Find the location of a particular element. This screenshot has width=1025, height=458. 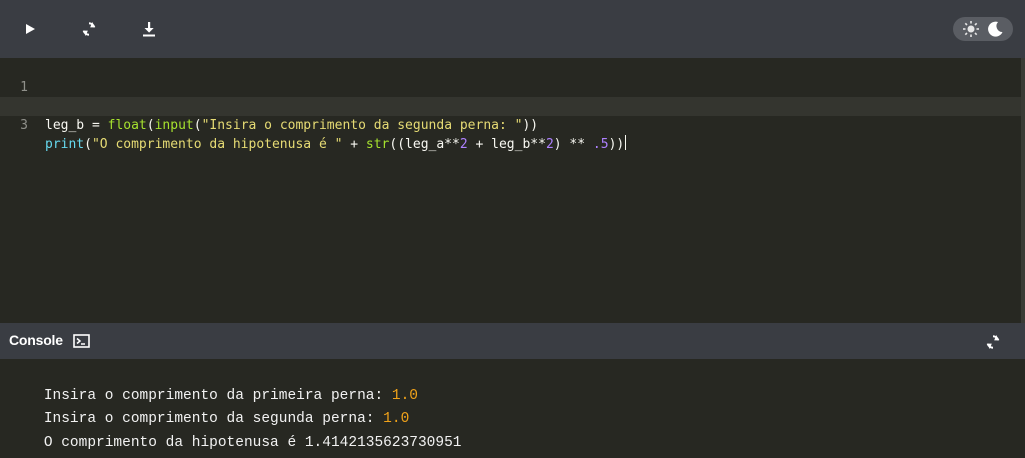

line-number: 3 is located at coordinates (24, 125).